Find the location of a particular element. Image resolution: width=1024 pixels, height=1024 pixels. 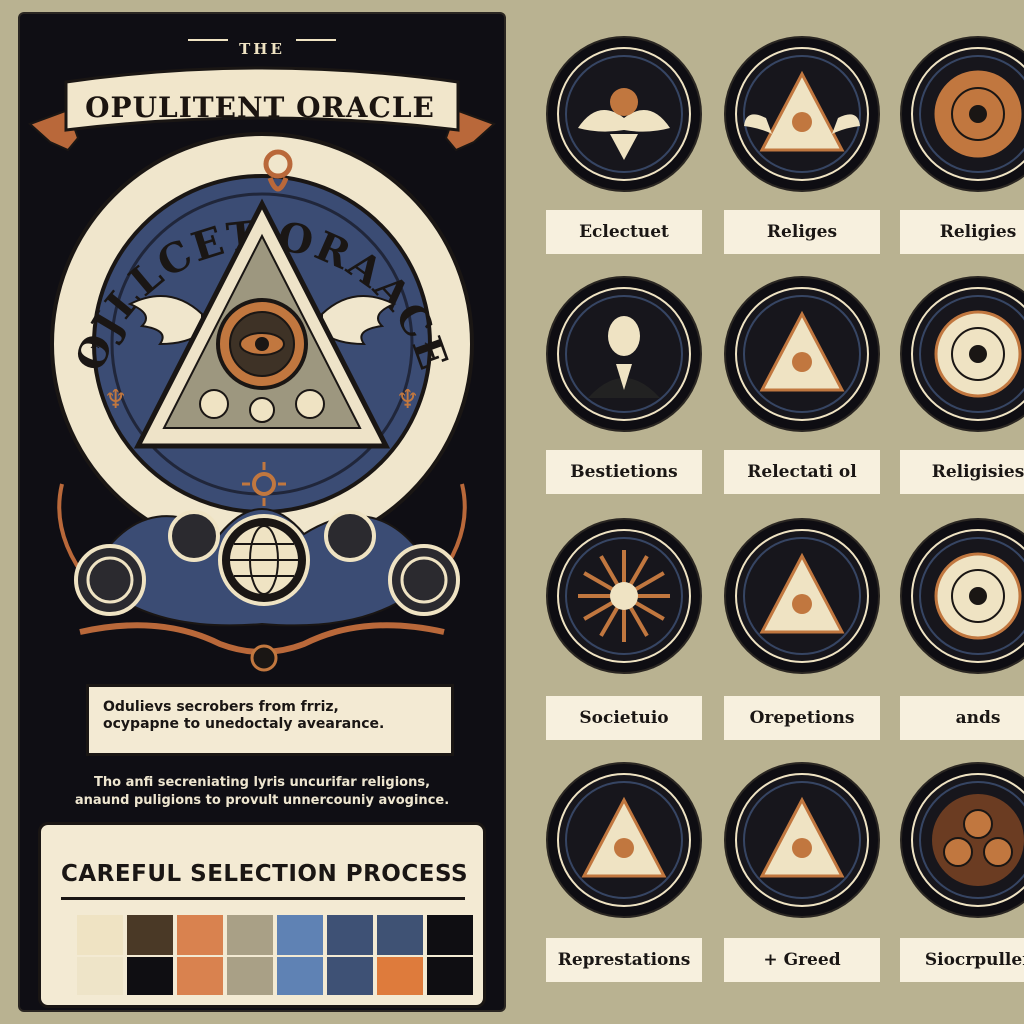

badge-label: Eclectuet is located at coordinates (624, 232).